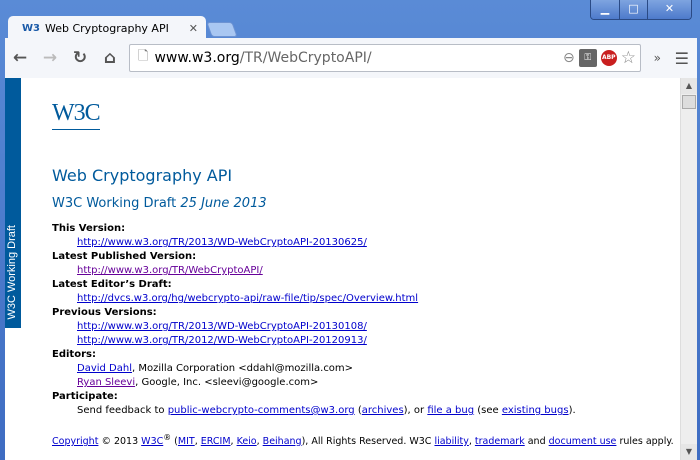 This screenshot has height=460, width=700. What do you see at coordinates (633, 9) in the screenshot?
I see `maximize-button: □` at bounding box center [633, 9].